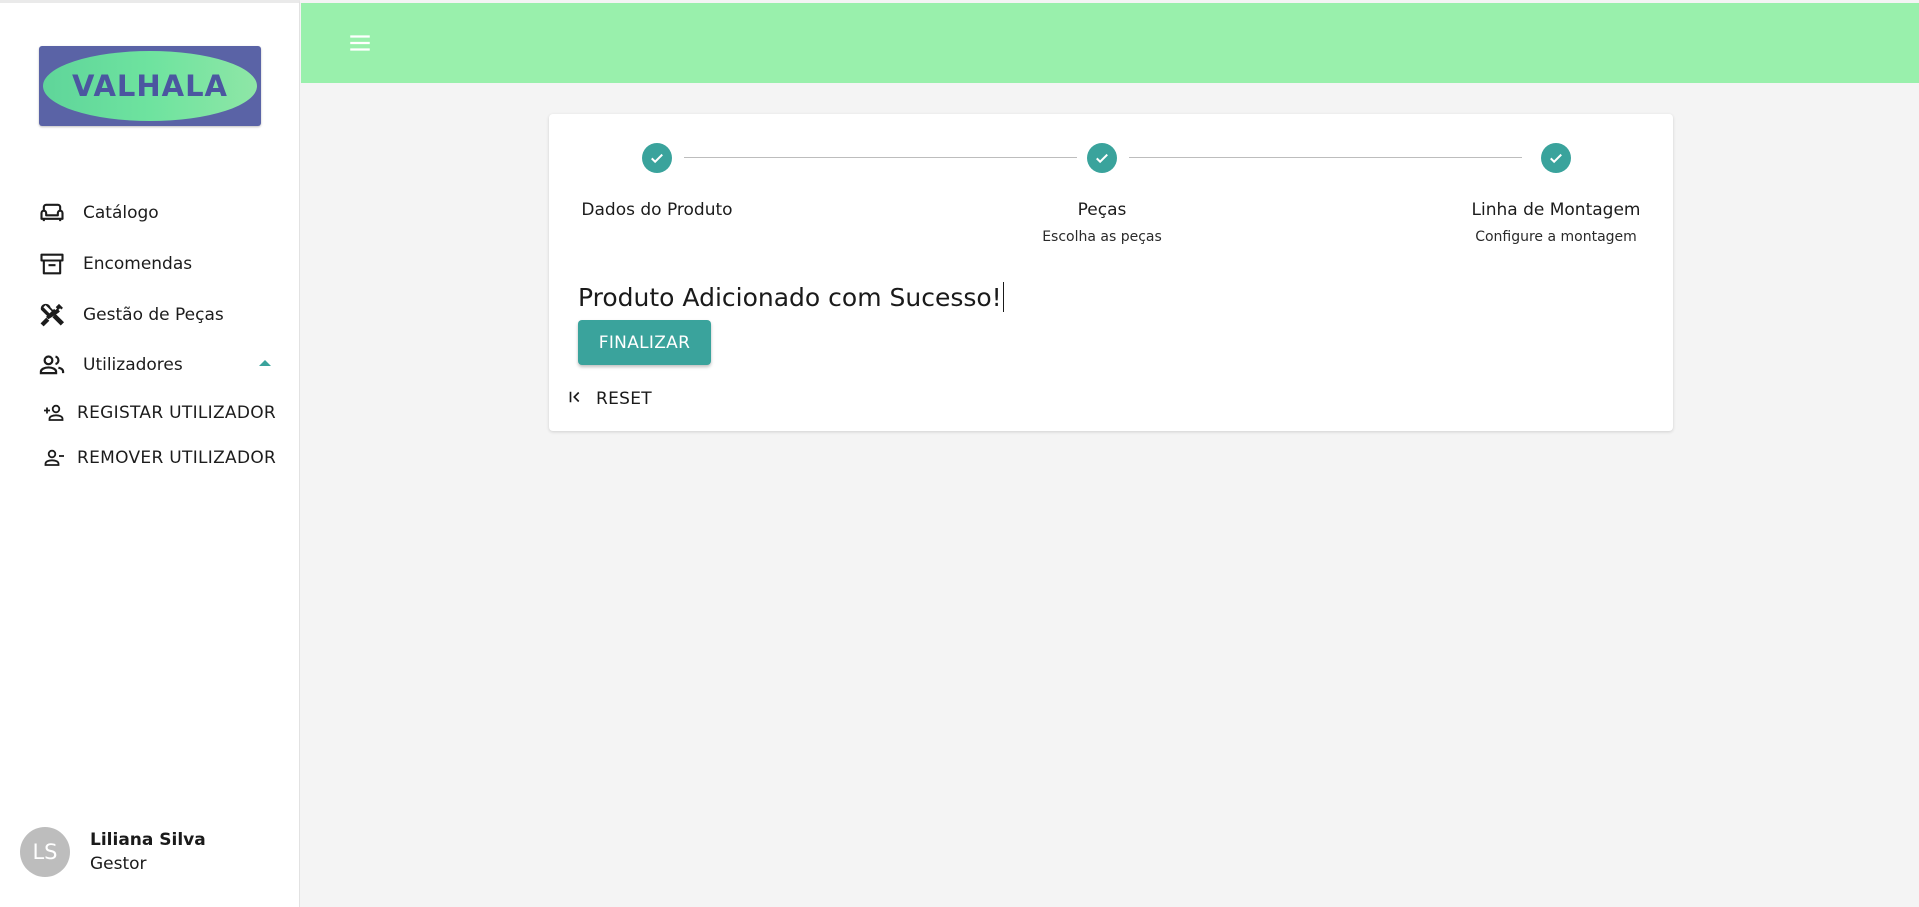 The height and width of the screenshot is (907, 1919). I want to click on brand-logo: VALHALA, so click(150, 86).